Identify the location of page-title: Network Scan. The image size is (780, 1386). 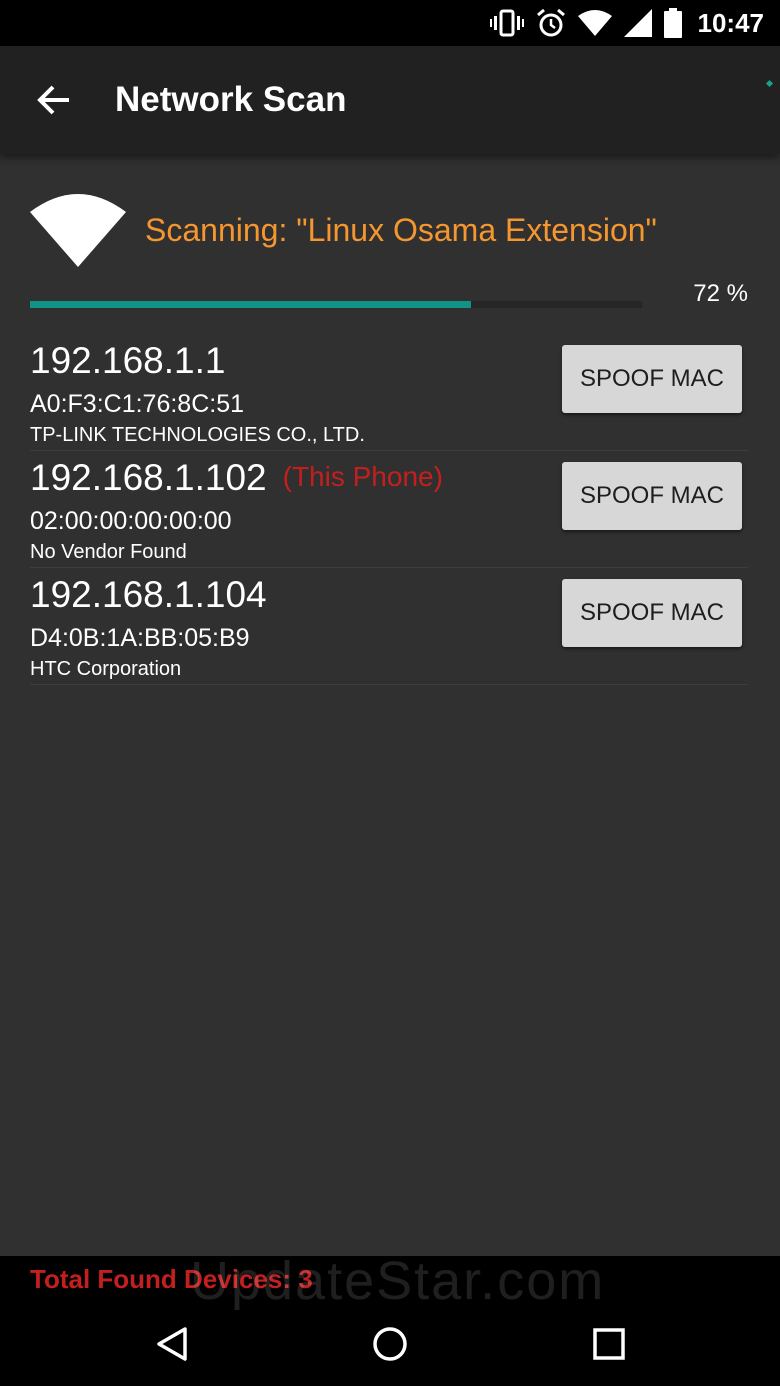
(231, 99).